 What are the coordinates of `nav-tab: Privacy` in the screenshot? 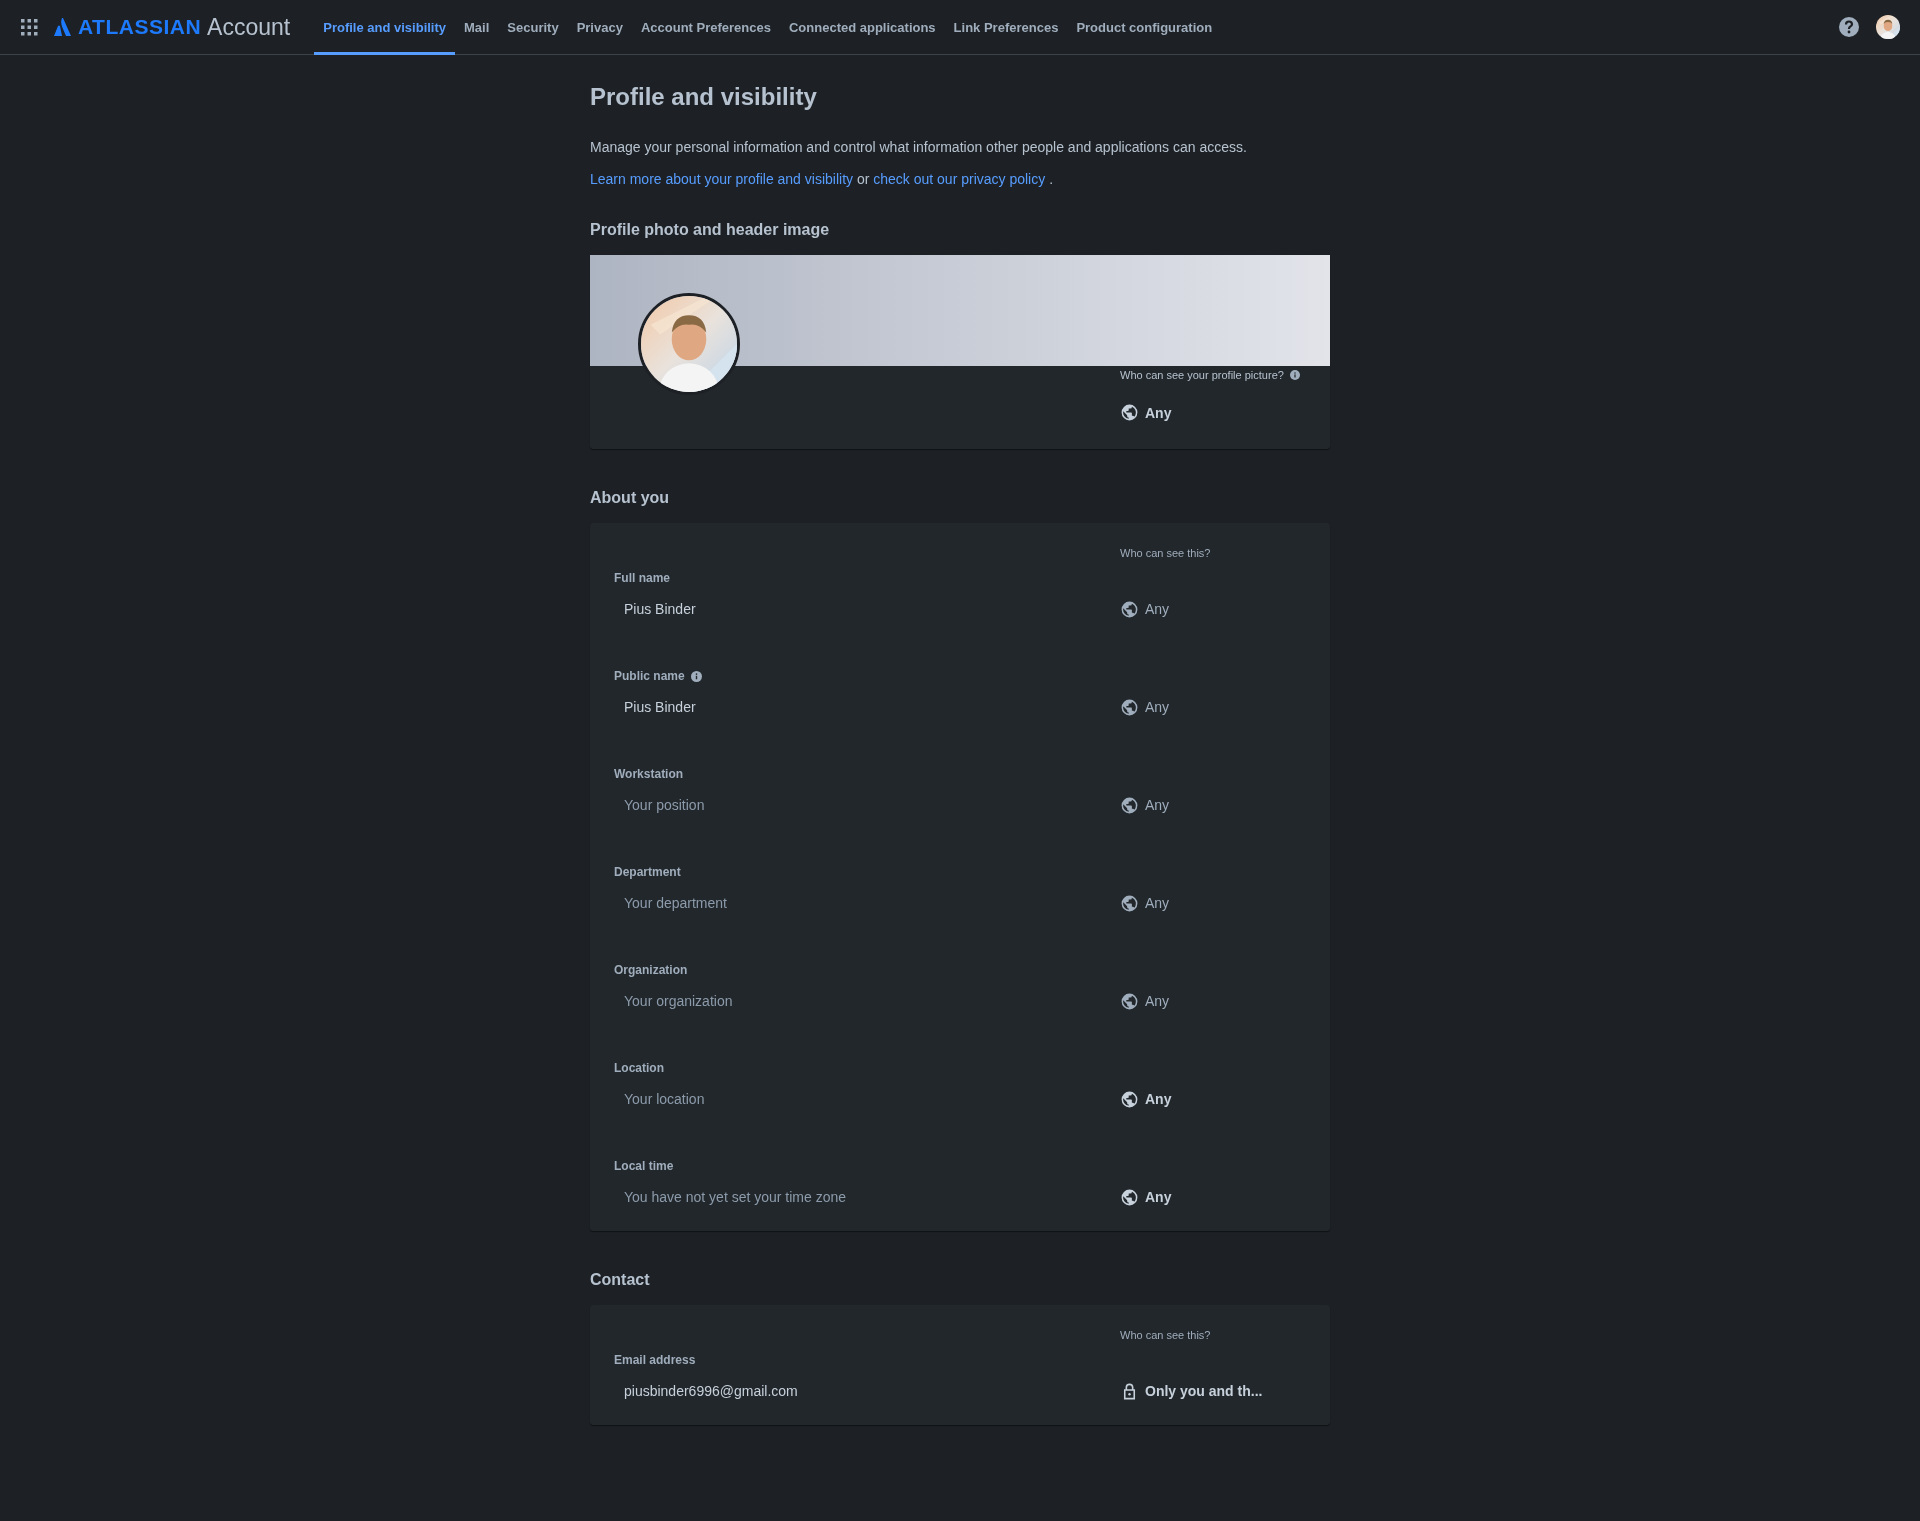 It's located at (599, 27).